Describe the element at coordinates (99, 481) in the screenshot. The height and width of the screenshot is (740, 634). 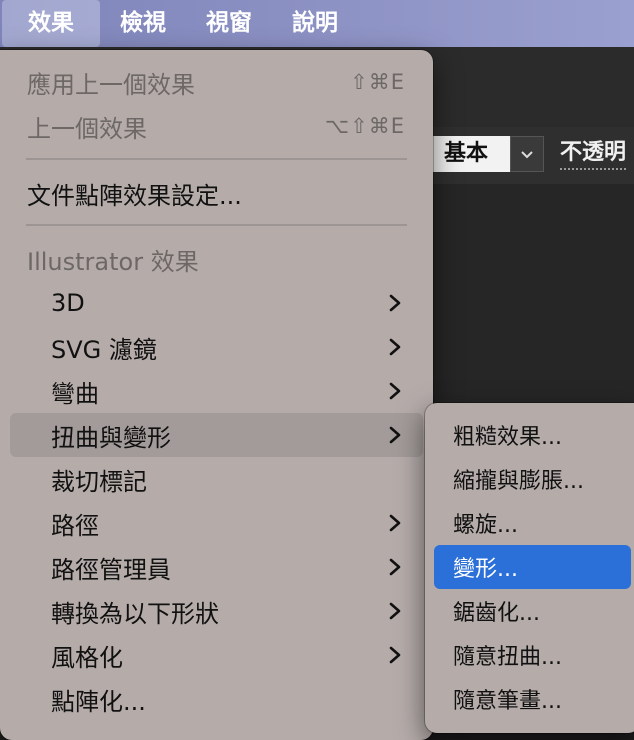
I see `menu-item-label: 裁切標記` at that location.